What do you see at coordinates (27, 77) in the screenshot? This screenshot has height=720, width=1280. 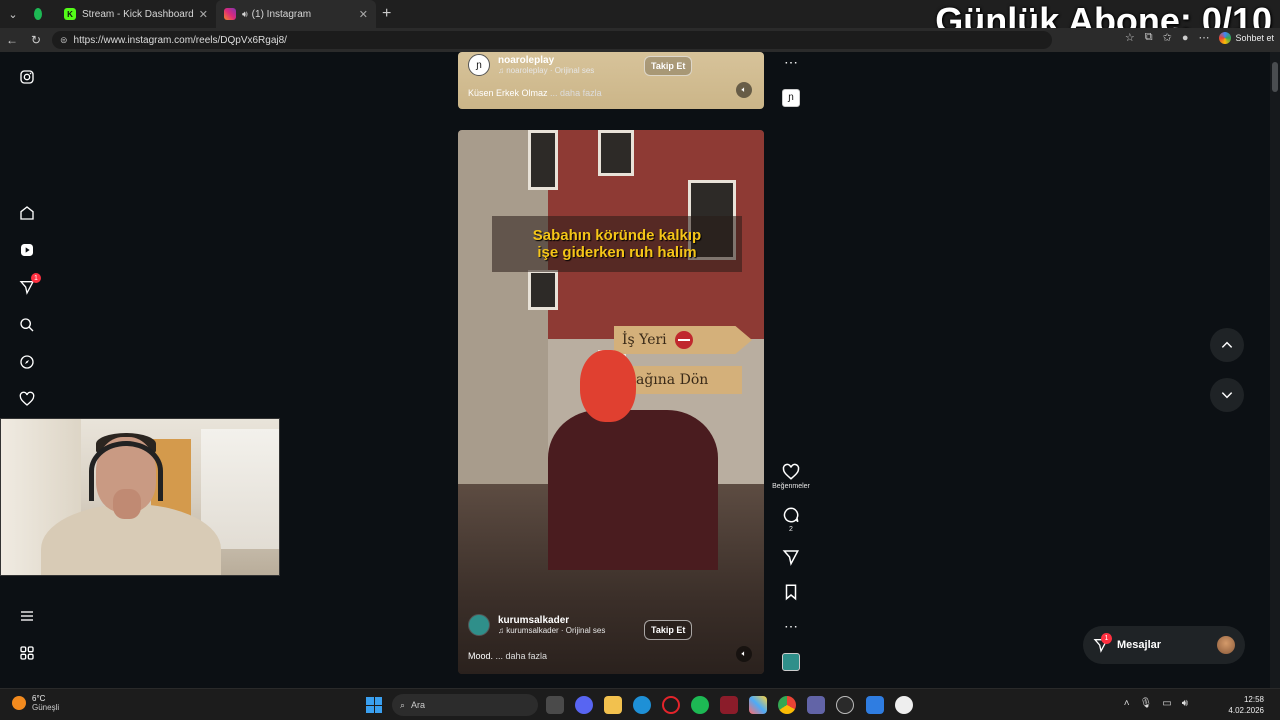 I see `instagram-logo-icon` at bounding box center [27, 77].